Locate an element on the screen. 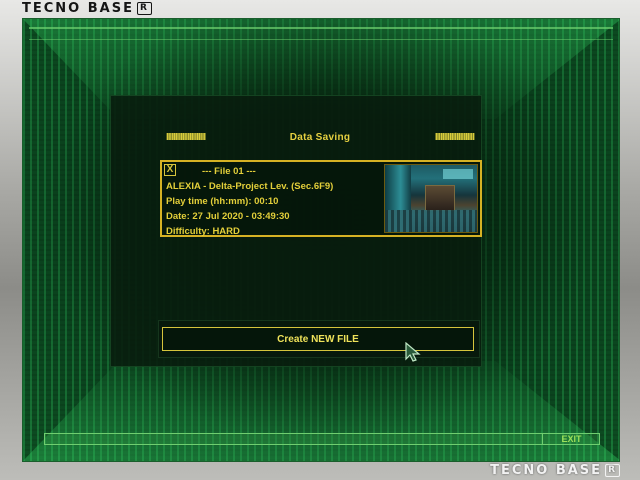 This screenshot has width=640, height=480. top-rule is located at coordinates (321, 28).